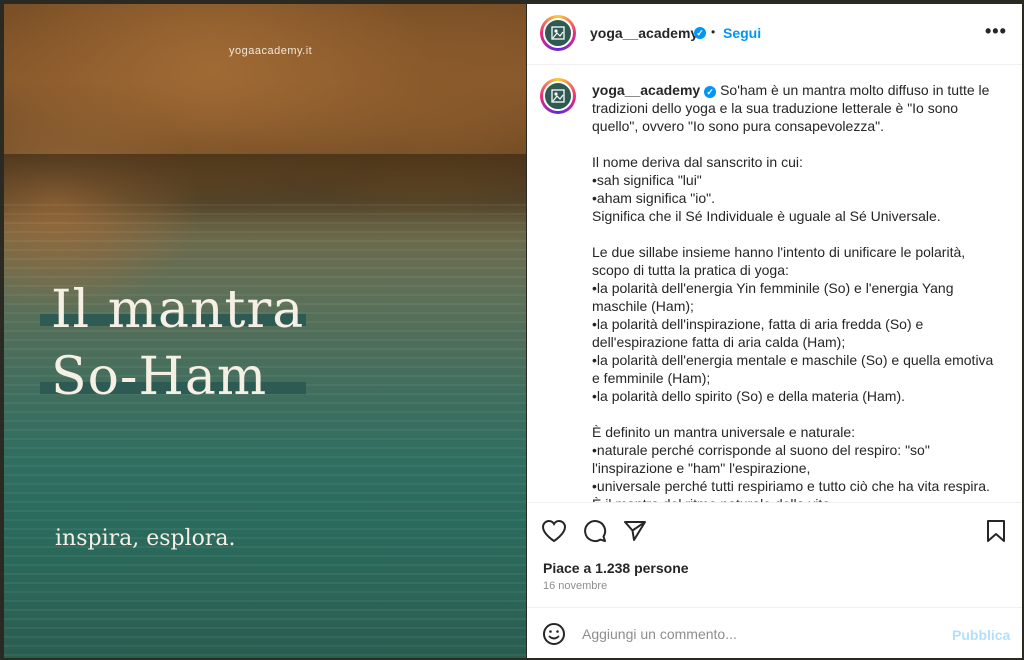  What do you see at coordinates (159, 377) in the screenshot?
I see `headline-line-2: So-Ham` at bounding box center [159, 377].